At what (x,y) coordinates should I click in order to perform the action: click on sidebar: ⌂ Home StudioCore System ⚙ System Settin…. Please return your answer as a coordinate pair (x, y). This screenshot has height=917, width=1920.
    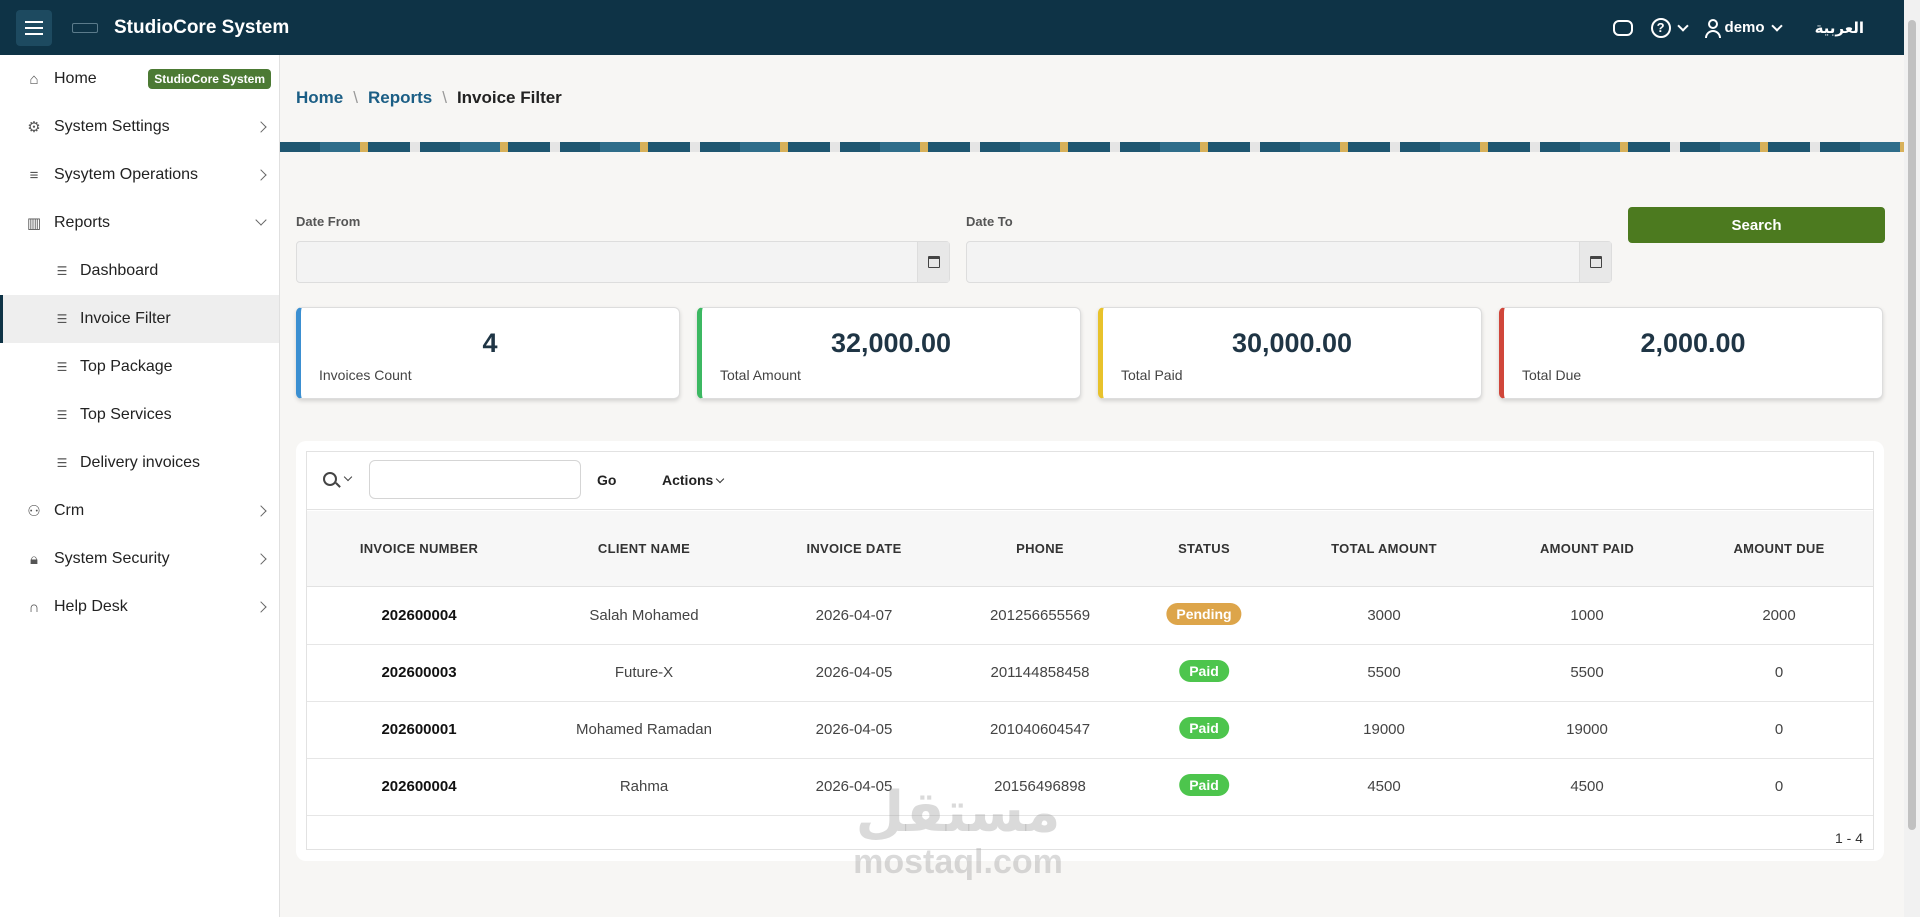
    Looking at the image, I should click on (140, 486).